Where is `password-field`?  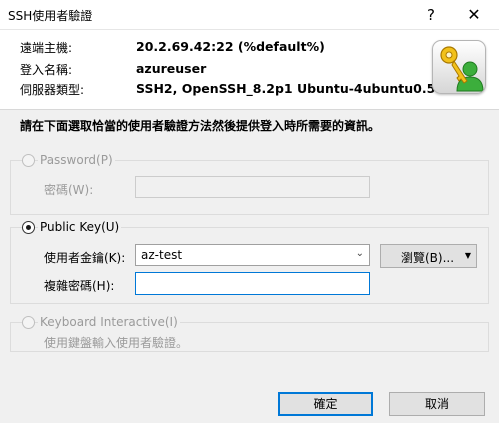
password-field is located at coordinates (252, 187).